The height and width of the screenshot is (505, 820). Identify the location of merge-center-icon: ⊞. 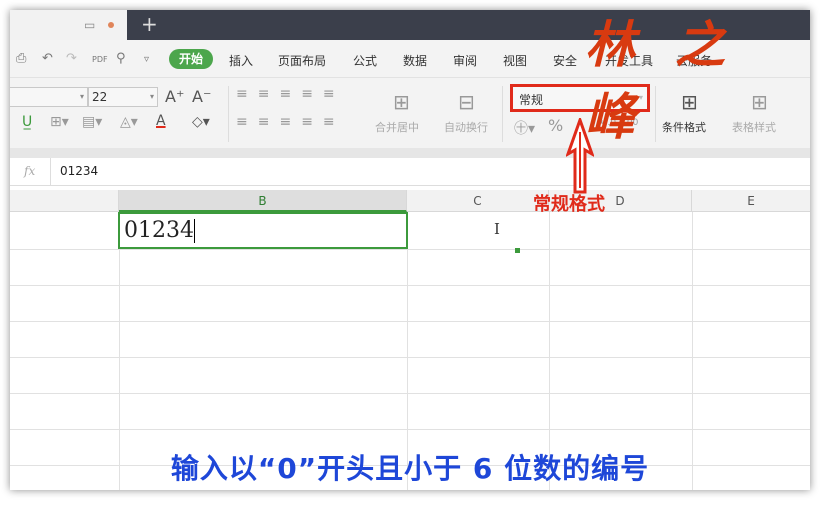
(401, 102).